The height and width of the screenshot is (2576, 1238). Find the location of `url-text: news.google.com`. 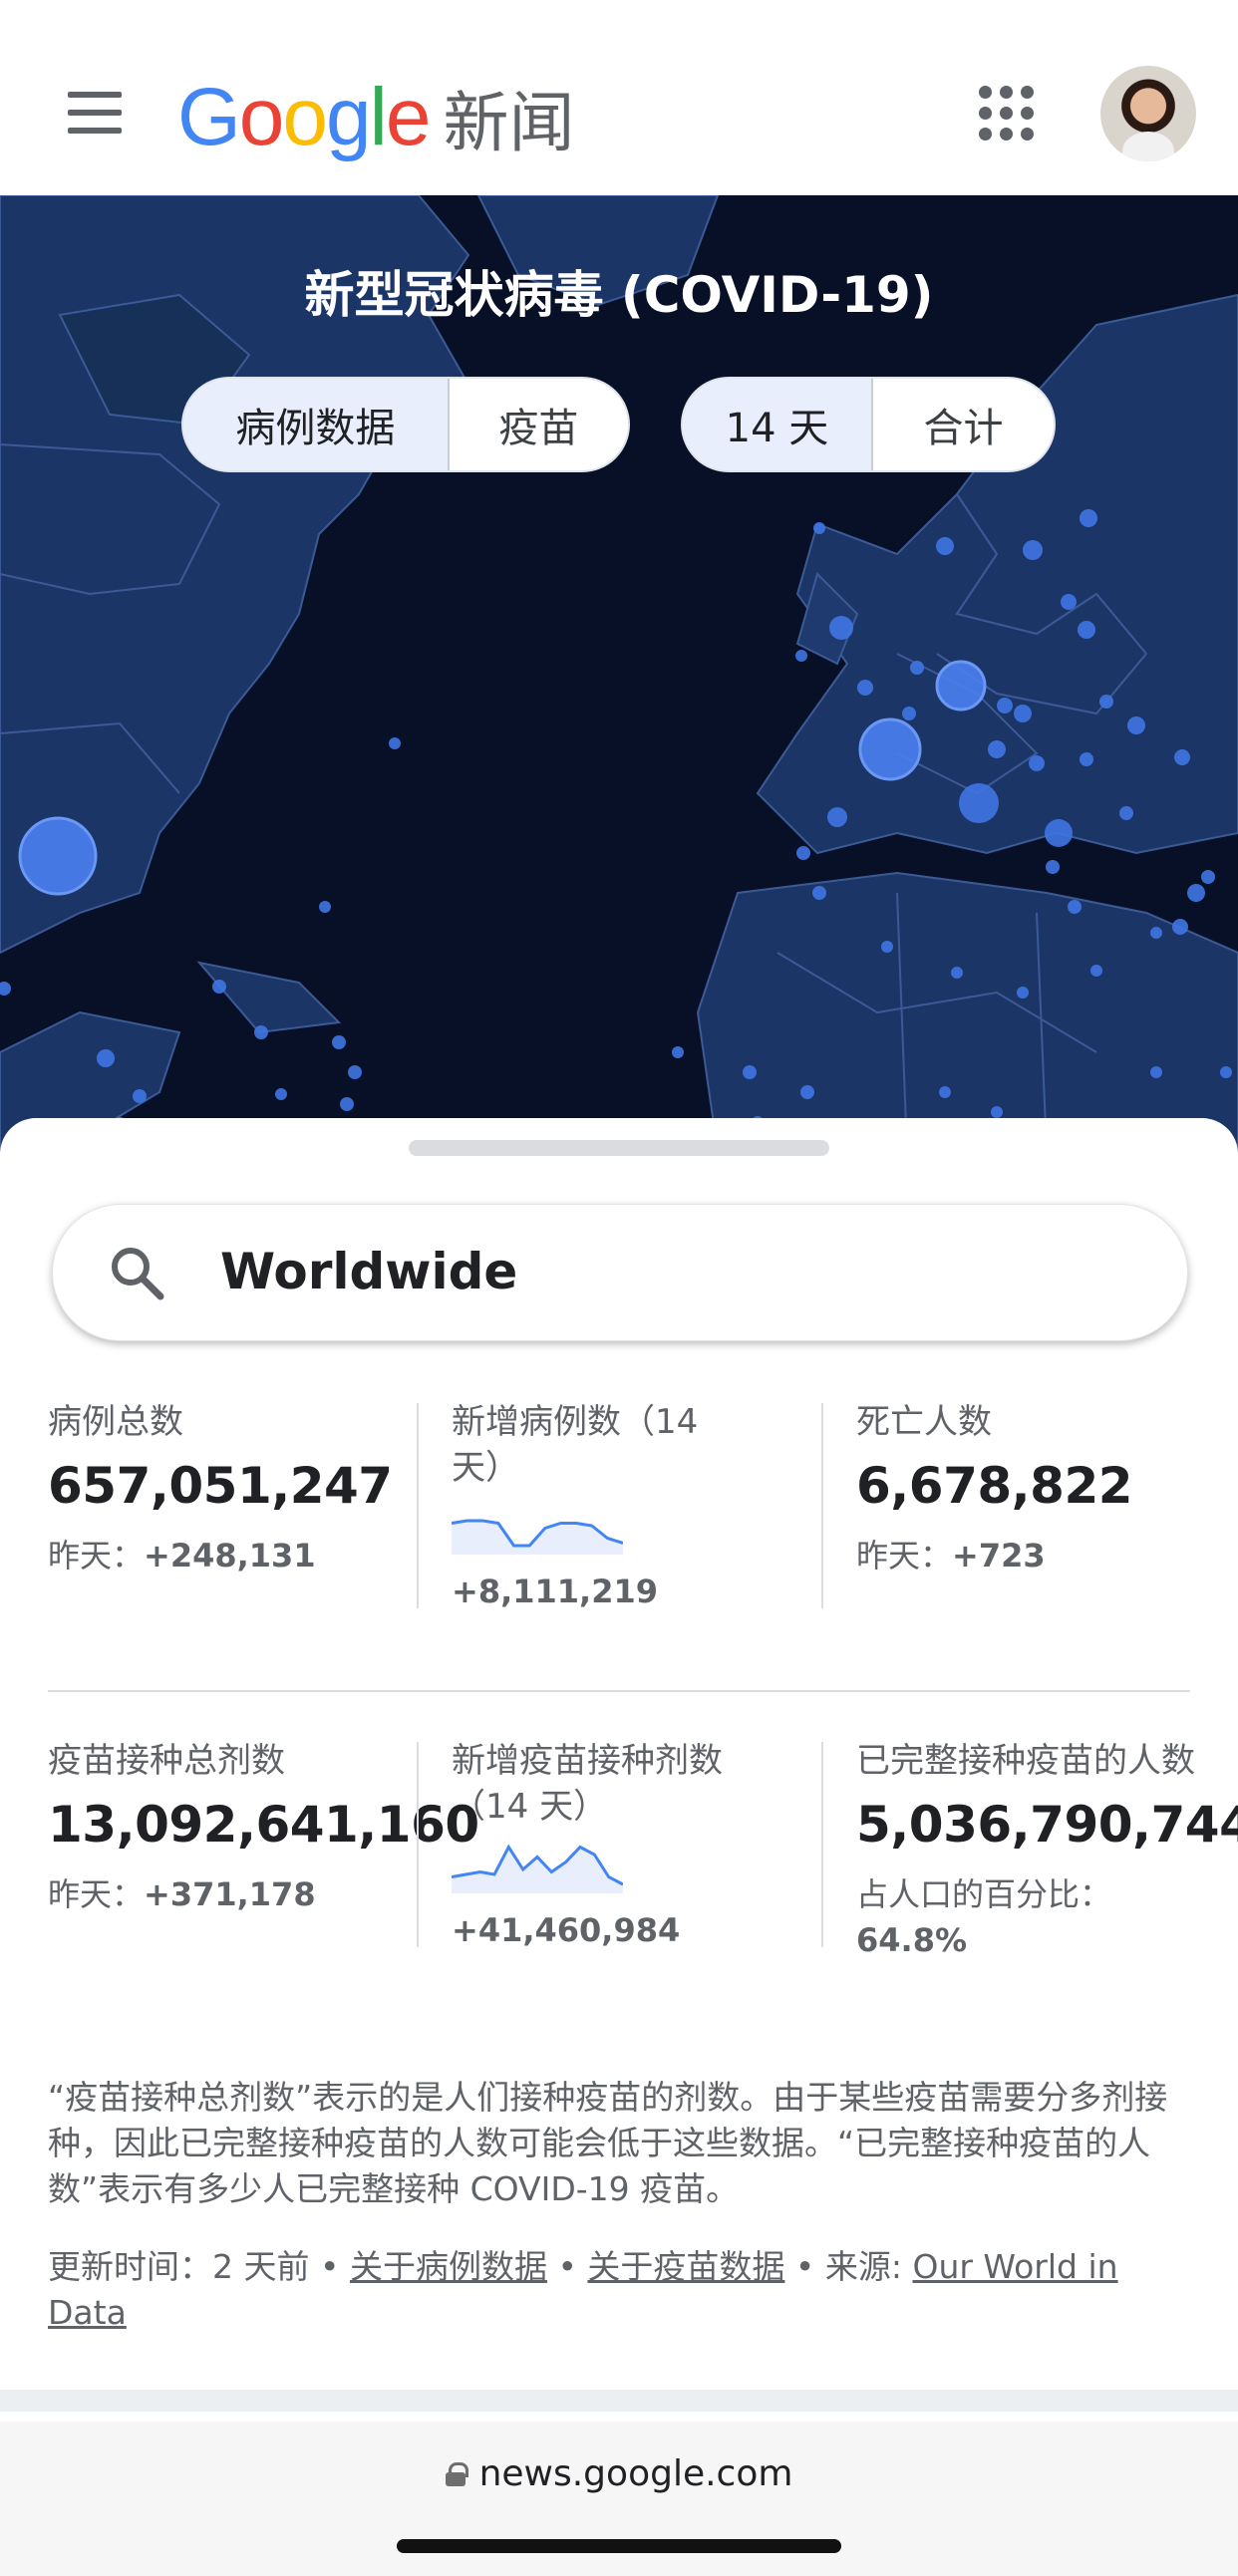

url-text: news.google.com is located at coordinates (635, 2473).